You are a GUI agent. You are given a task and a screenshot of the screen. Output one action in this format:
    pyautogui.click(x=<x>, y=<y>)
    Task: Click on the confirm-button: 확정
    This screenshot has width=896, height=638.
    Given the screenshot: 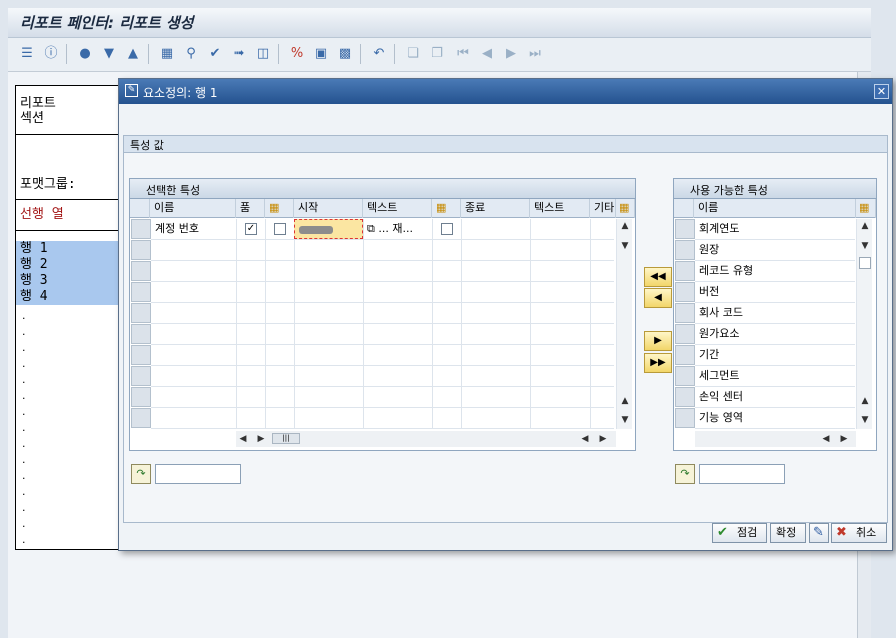 What is the action you would take?
    pyautogui.click(x=788, y=533)
    